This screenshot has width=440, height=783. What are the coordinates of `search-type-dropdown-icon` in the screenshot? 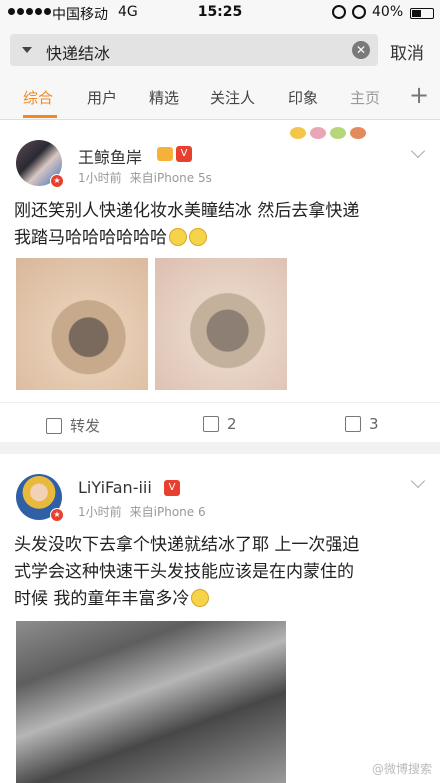 It's located at (27, 50).